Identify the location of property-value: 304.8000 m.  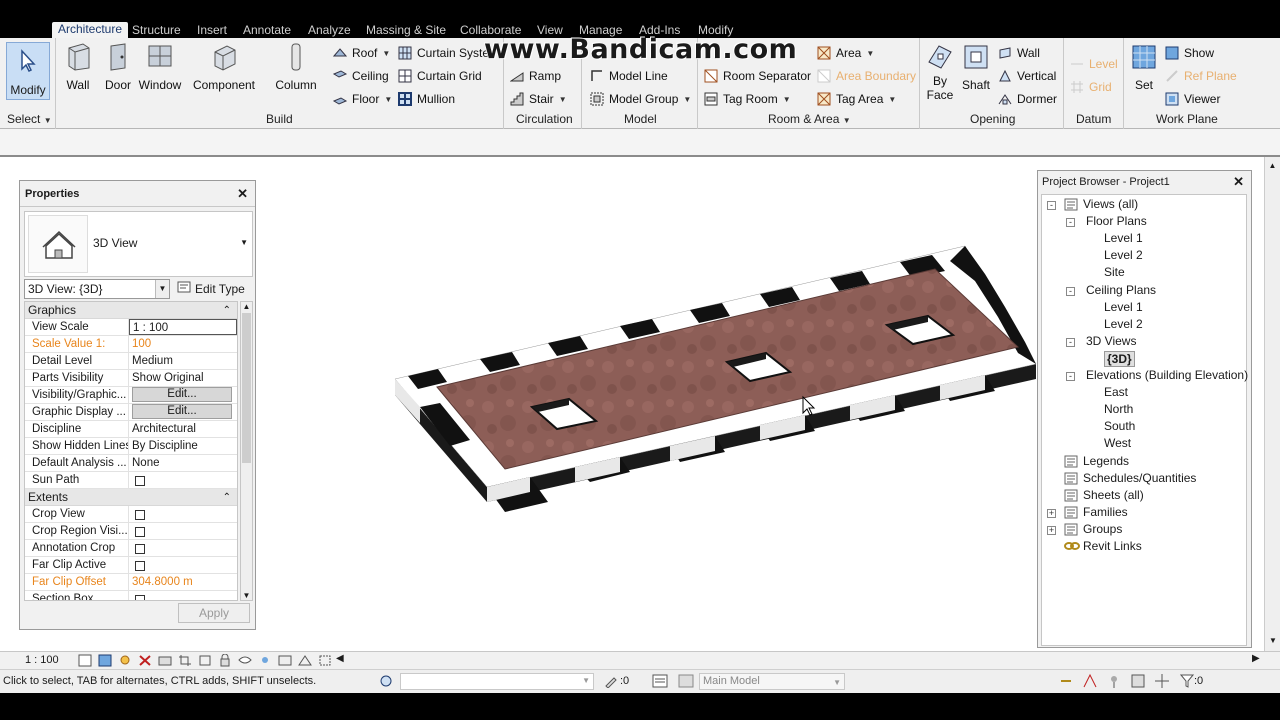
(183, 582).